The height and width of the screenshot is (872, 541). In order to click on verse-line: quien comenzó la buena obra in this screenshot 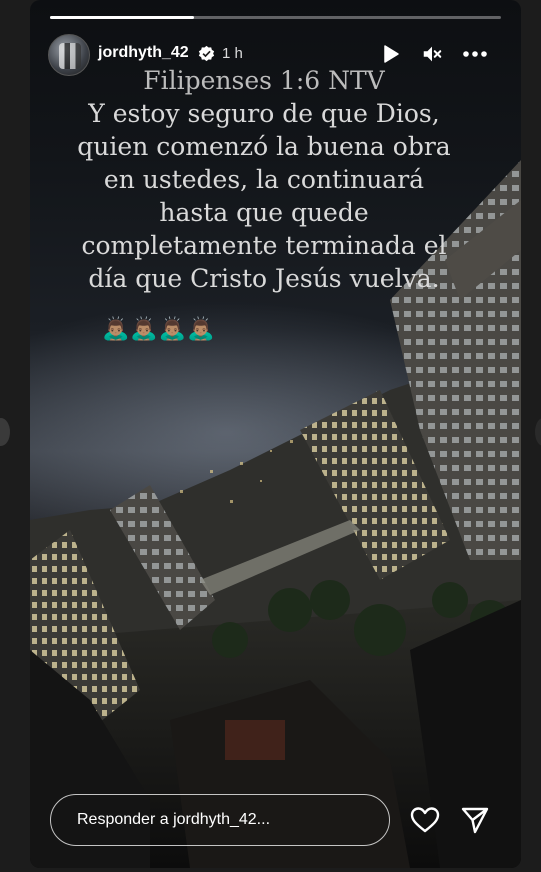, I will do `click(264, 146)`.